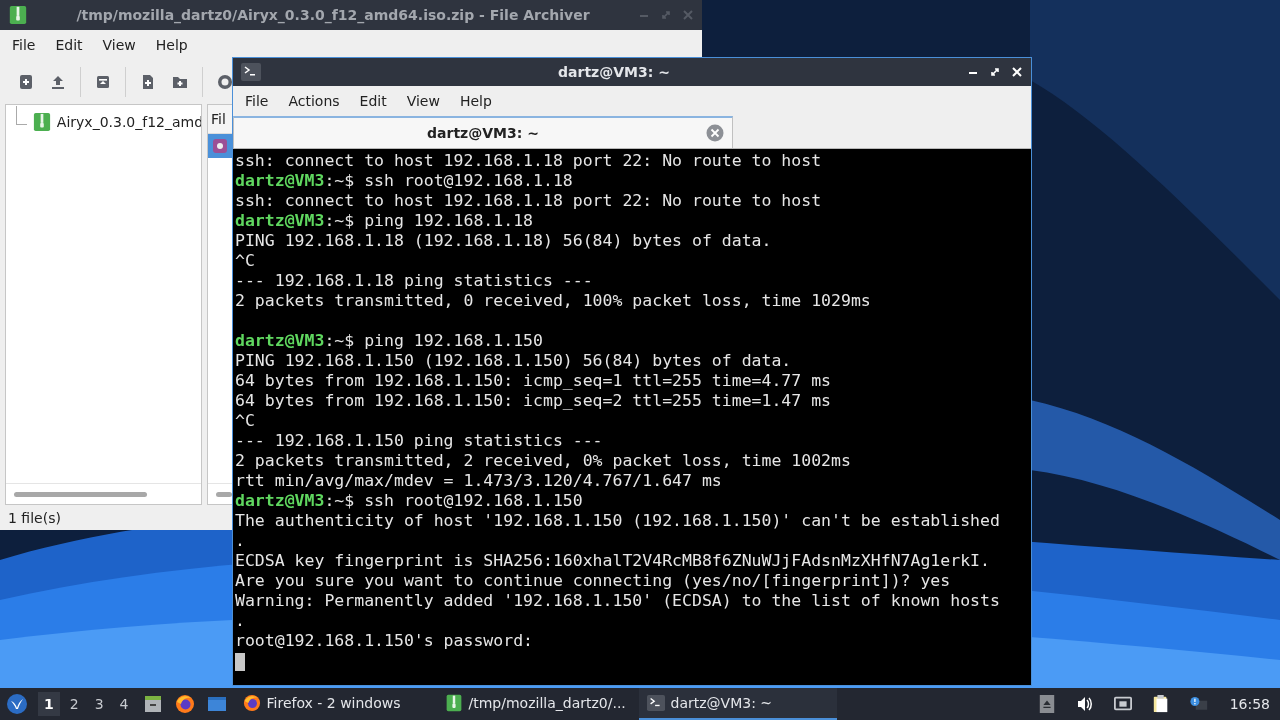 Image resolution: width=1280 pixels, height=720 pixels. What do you see at coordinates (26, 82) in the screenshot?
I see `new-archive-icon` at bounding box center [26, 82].